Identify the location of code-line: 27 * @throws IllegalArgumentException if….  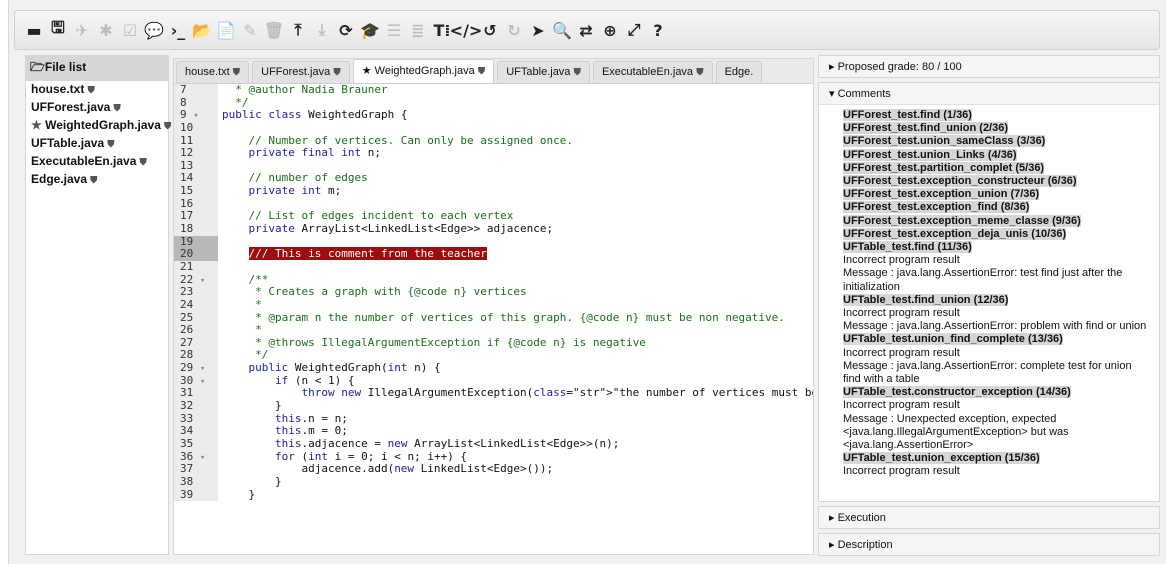
(493, 343).